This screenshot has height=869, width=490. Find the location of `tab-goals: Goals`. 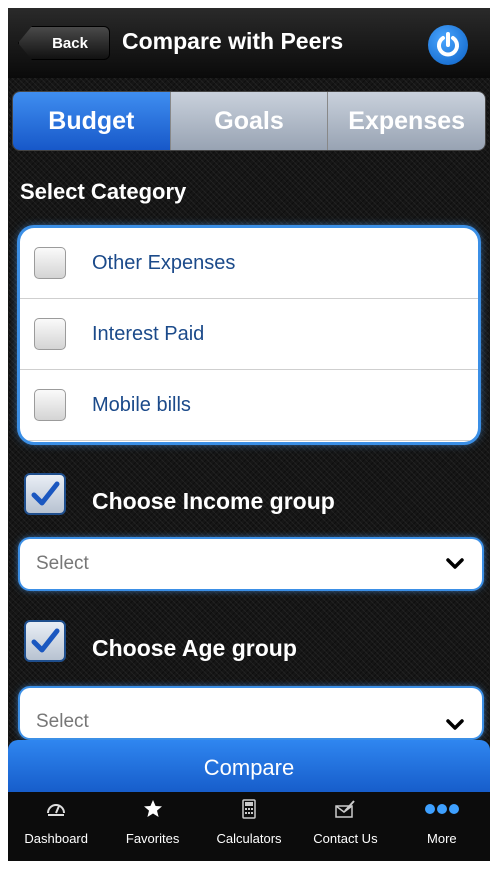

tab-goals: Goals is located at coordinates (248, 121).